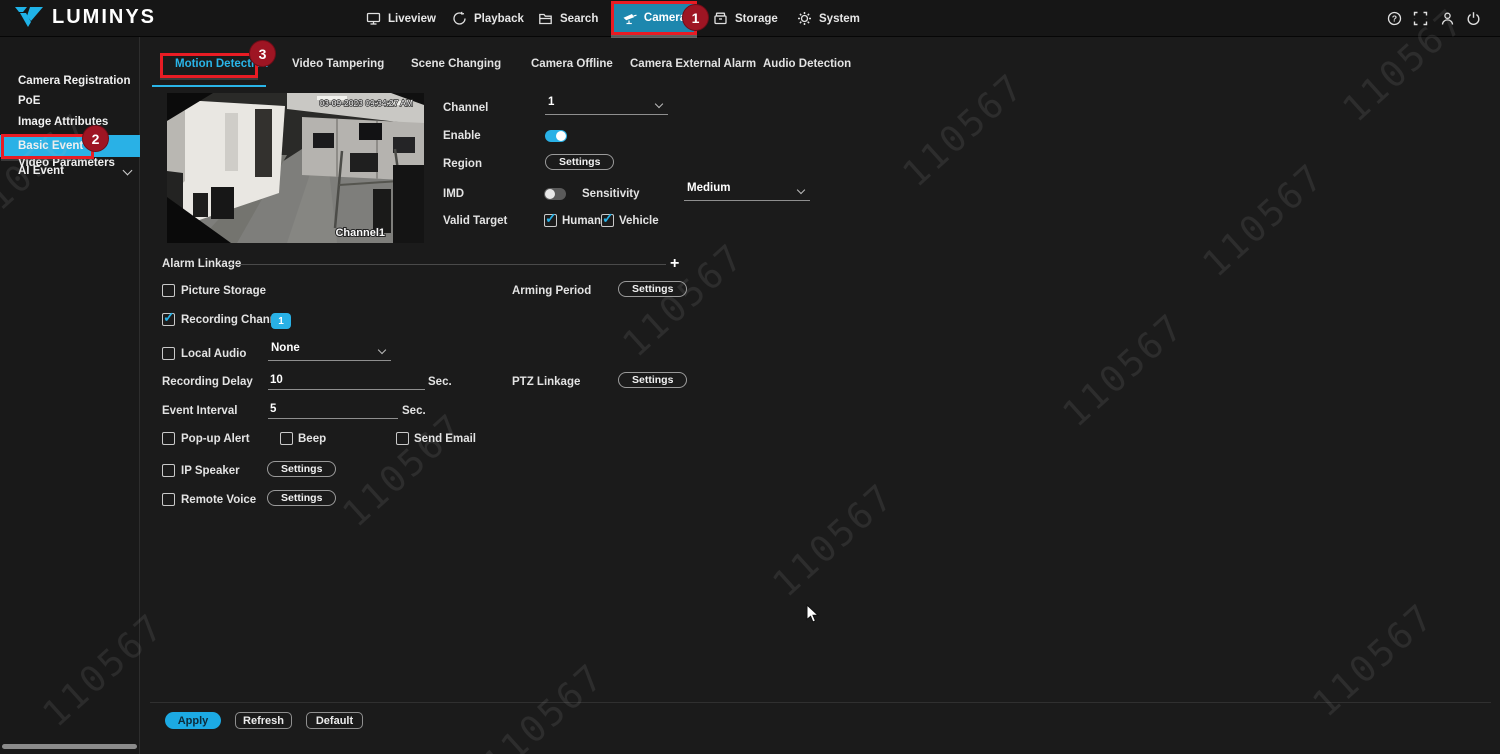 The image size is (1500, 754). I want to click on folder-search-icon, so click(545, 18).